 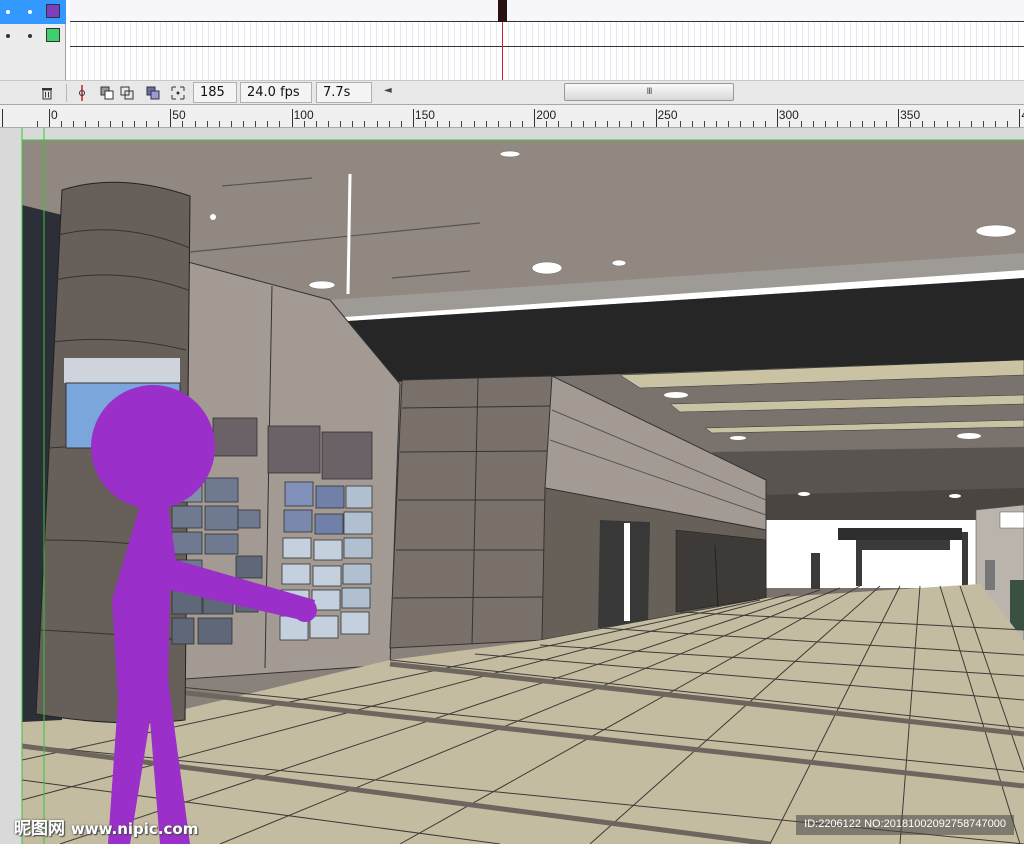 What do you see at coordinates (47, 93) in the screenshot?
I see `trash-icon` at bounding box center [47, 93].